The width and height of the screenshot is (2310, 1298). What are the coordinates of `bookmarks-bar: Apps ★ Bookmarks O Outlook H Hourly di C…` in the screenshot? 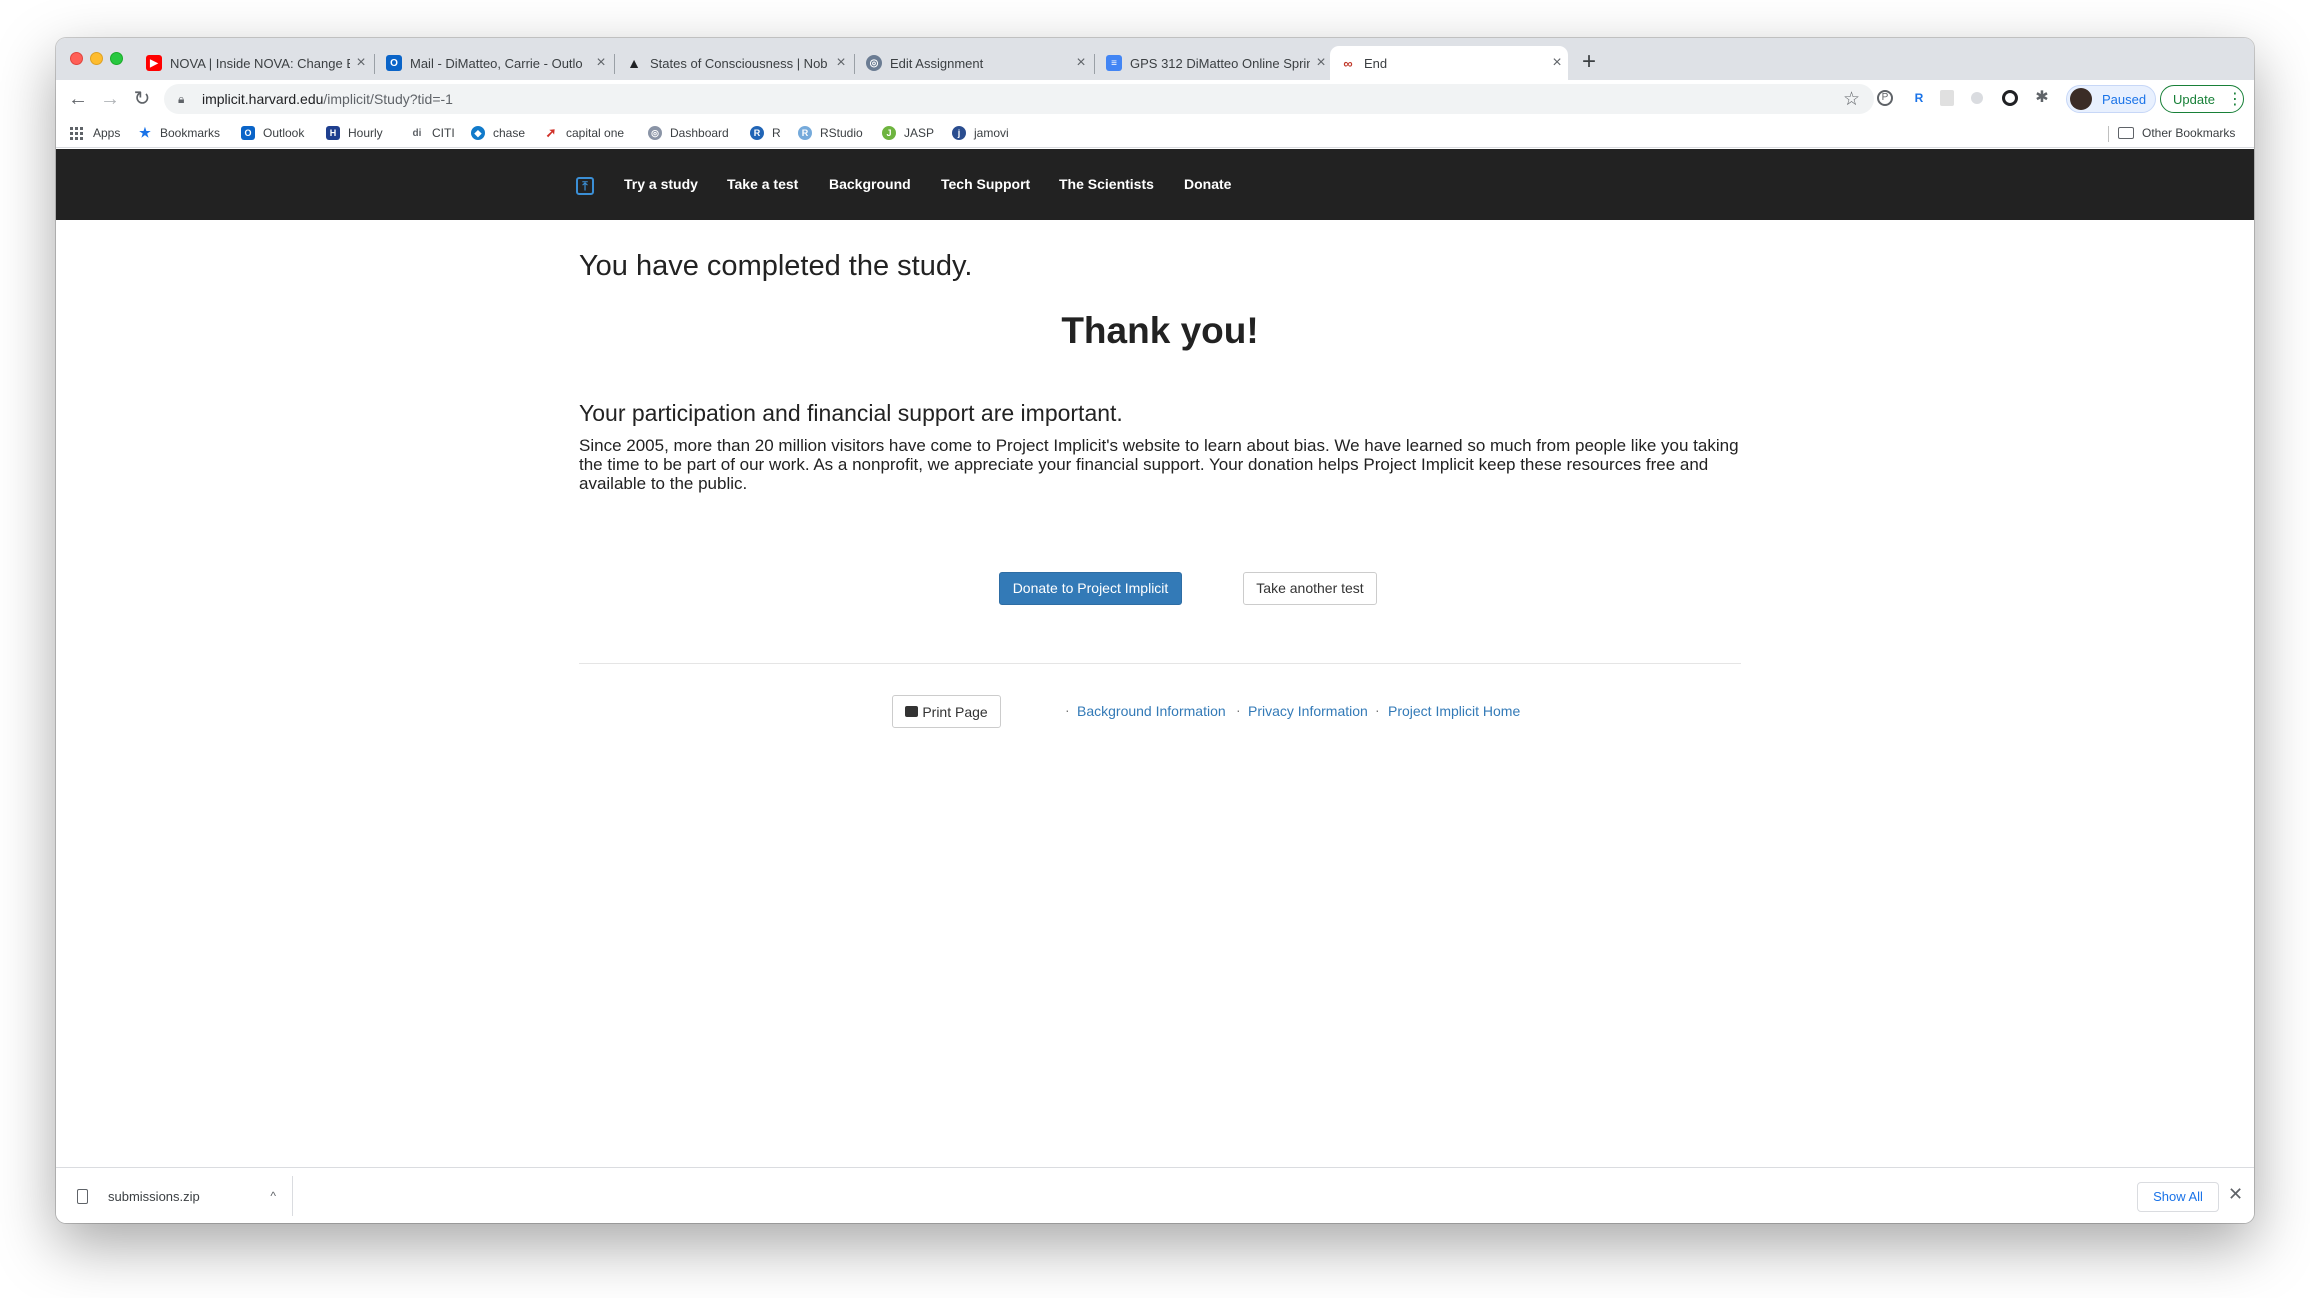 It's located at (1155, 133).